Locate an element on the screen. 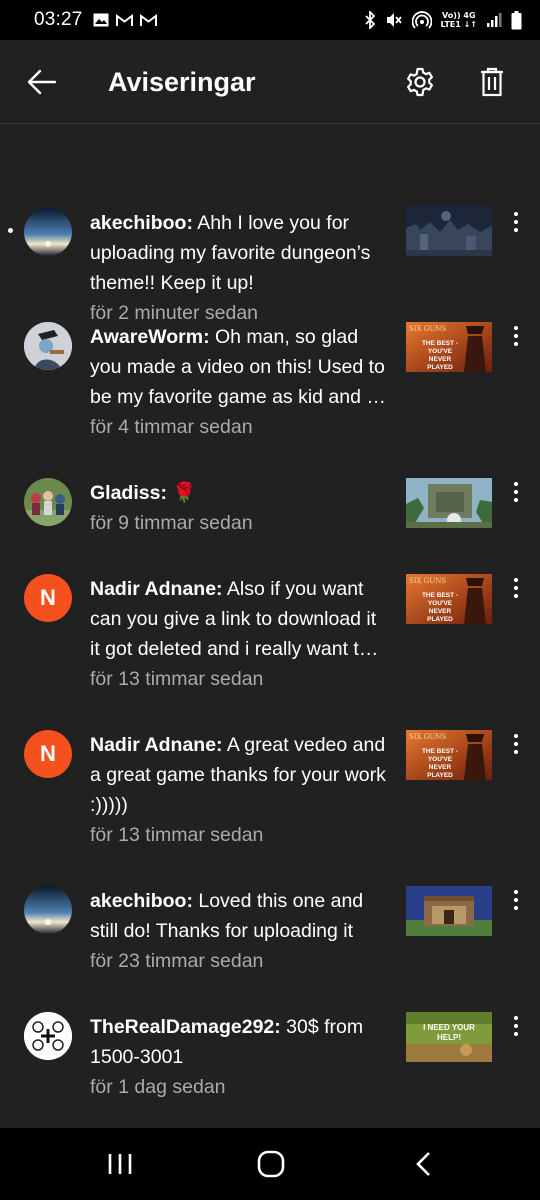 The width and height of the screenshot is (540, 1200). notification-time: för 9 timmar sedan is located at coordinates (171, 523).